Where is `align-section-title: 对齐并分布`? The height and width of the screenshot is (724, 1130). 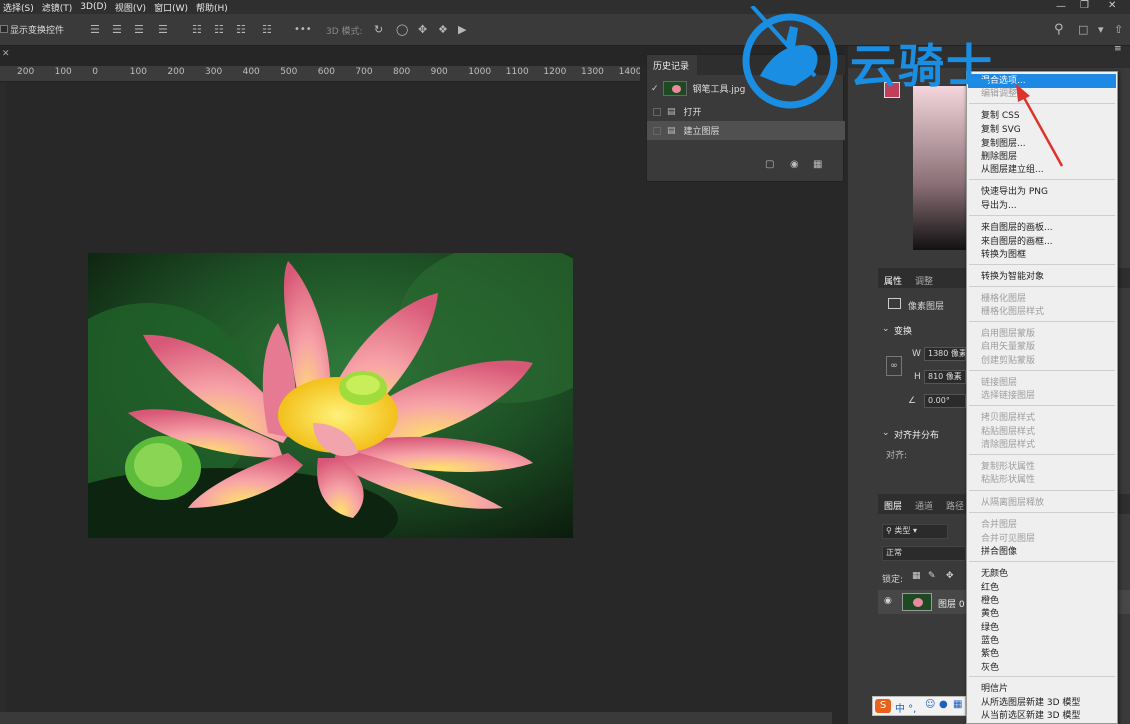
align-section-title: 对齐并分布 is located at coordinates (916, 434).